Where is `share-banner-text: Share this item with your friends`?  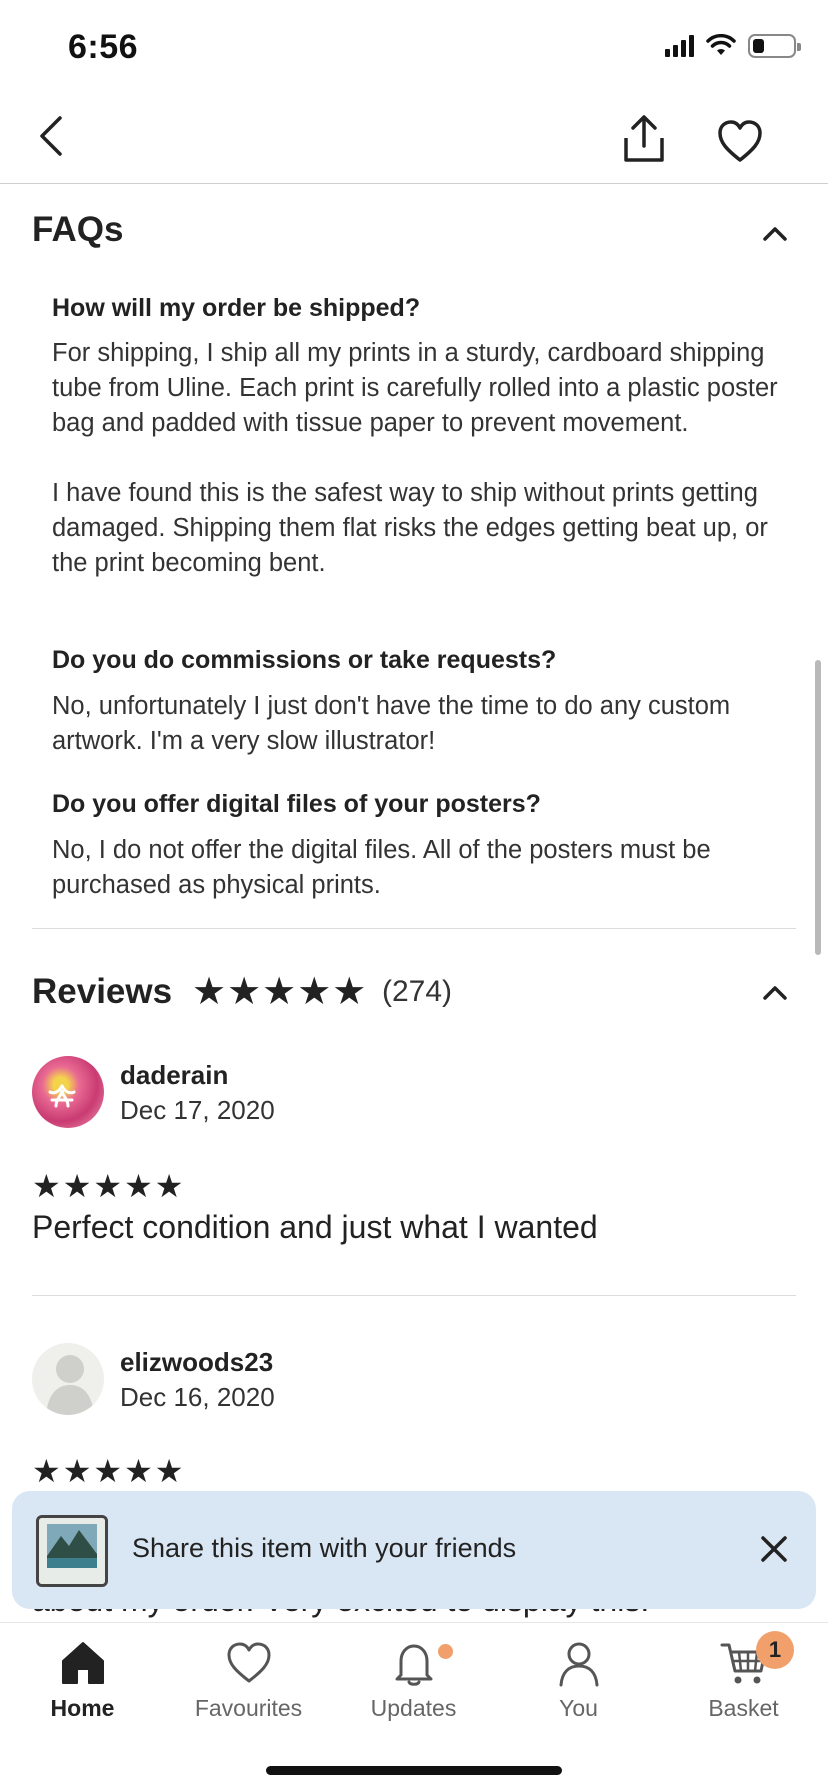
share-banner-text: Share this item with your friends is located at coordinates (324, 1548).